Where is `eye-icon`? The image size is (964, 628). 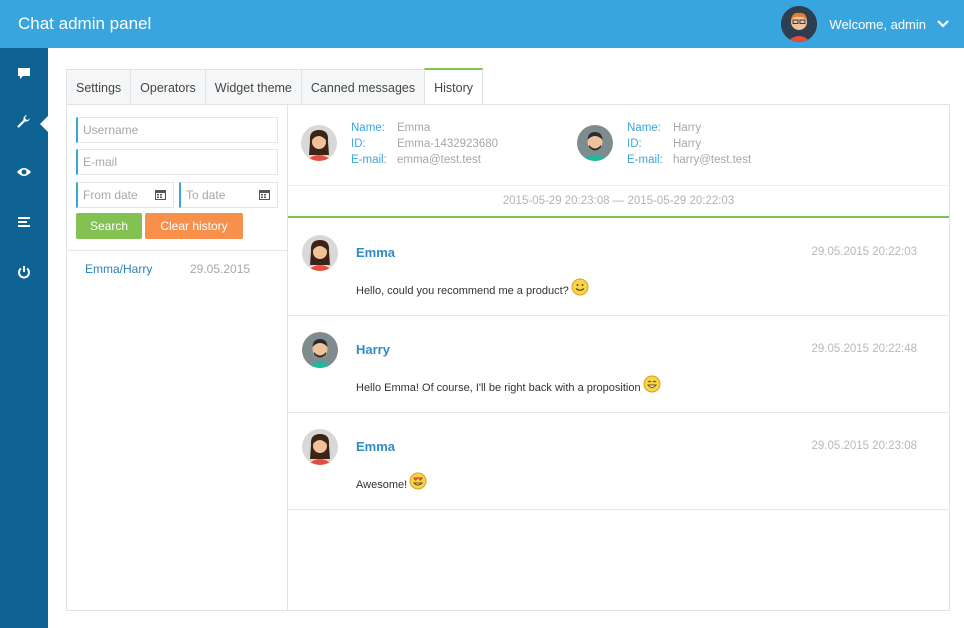 eye-icon is located at coordinates (24, 172).